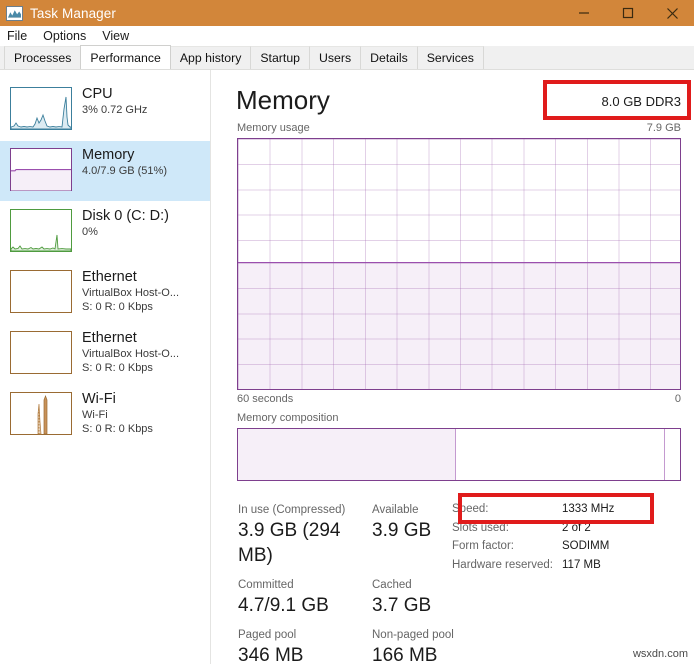 The height and width of the screenshot is (664, 694). I want to click on stat-row-3: Paged pool 346 MB Non-paged pool 166 MB, so click(353, 645).